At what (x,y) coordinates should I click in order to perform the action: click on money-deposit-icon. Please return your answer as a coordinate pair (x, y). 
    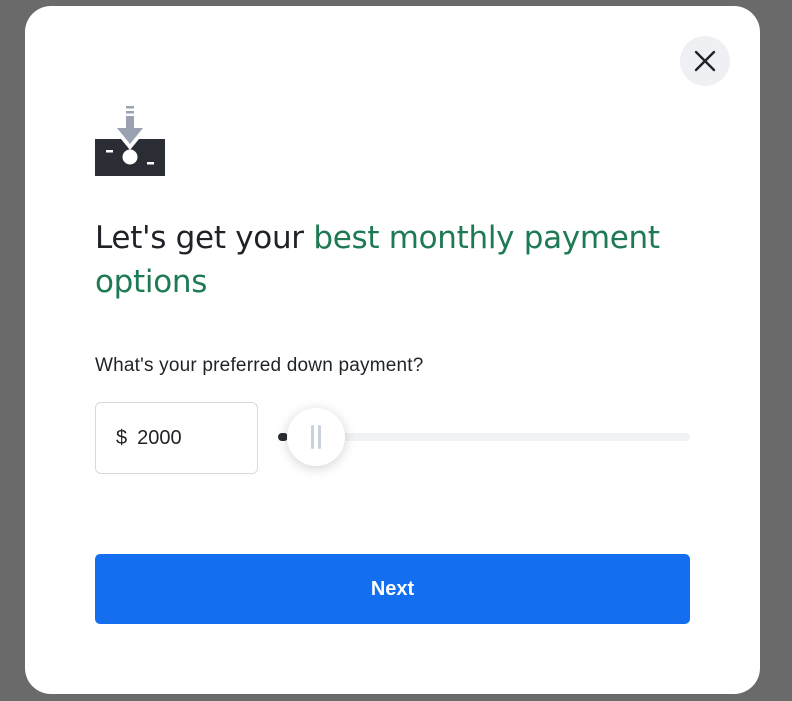
    Looking at the image, I should click on (130, 141).